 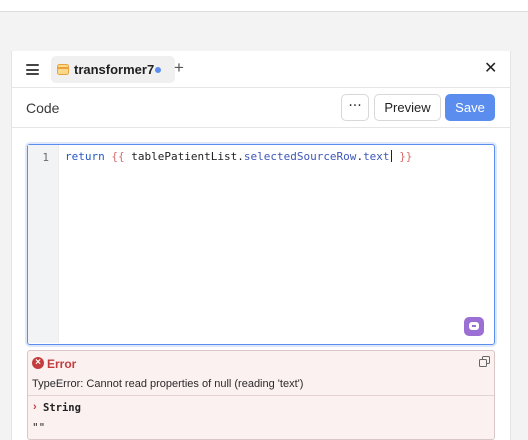 I want to click on divider, so click(x=261, y=395).